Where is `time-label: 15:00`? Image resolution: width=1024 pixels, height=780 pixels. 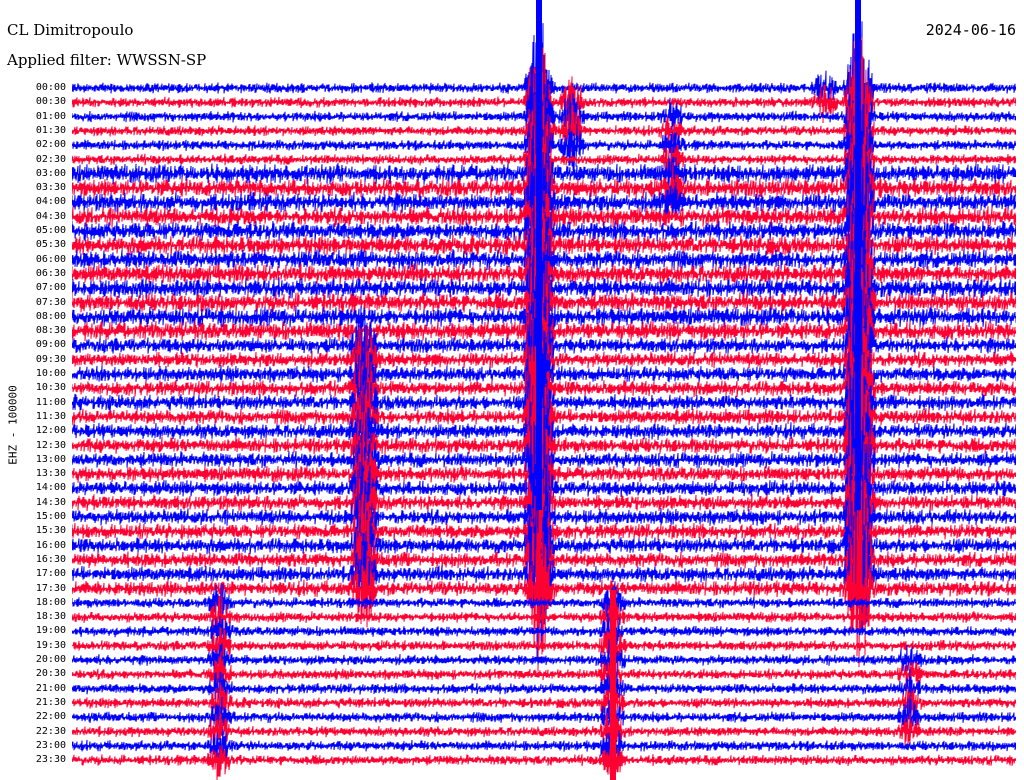 time-label: 15:00 is located at coordinates (50, 516).